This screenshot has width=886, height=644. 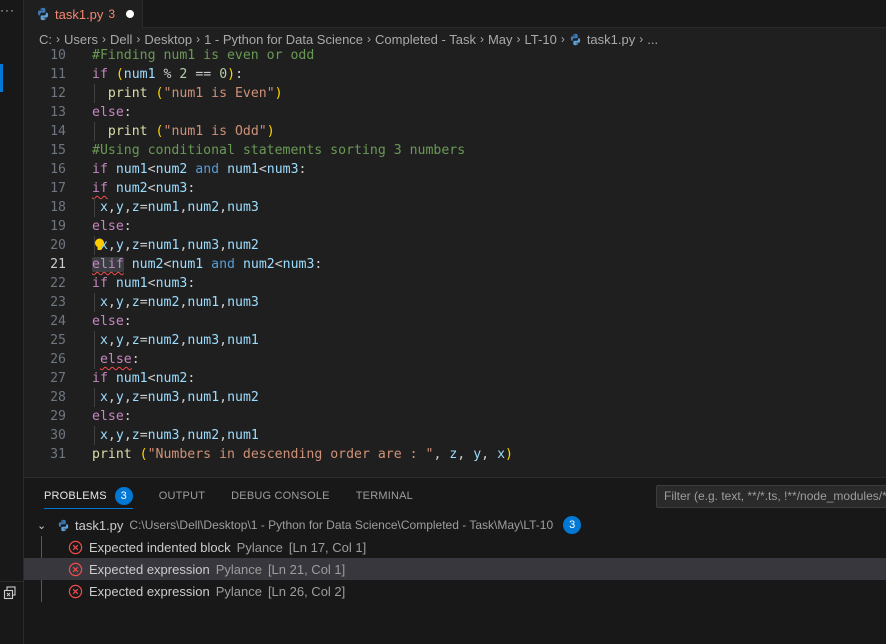 What do you see at coordinates (58, 226) in the screenshot?
I see `line-number: 19` at bounding box center [58, 226].